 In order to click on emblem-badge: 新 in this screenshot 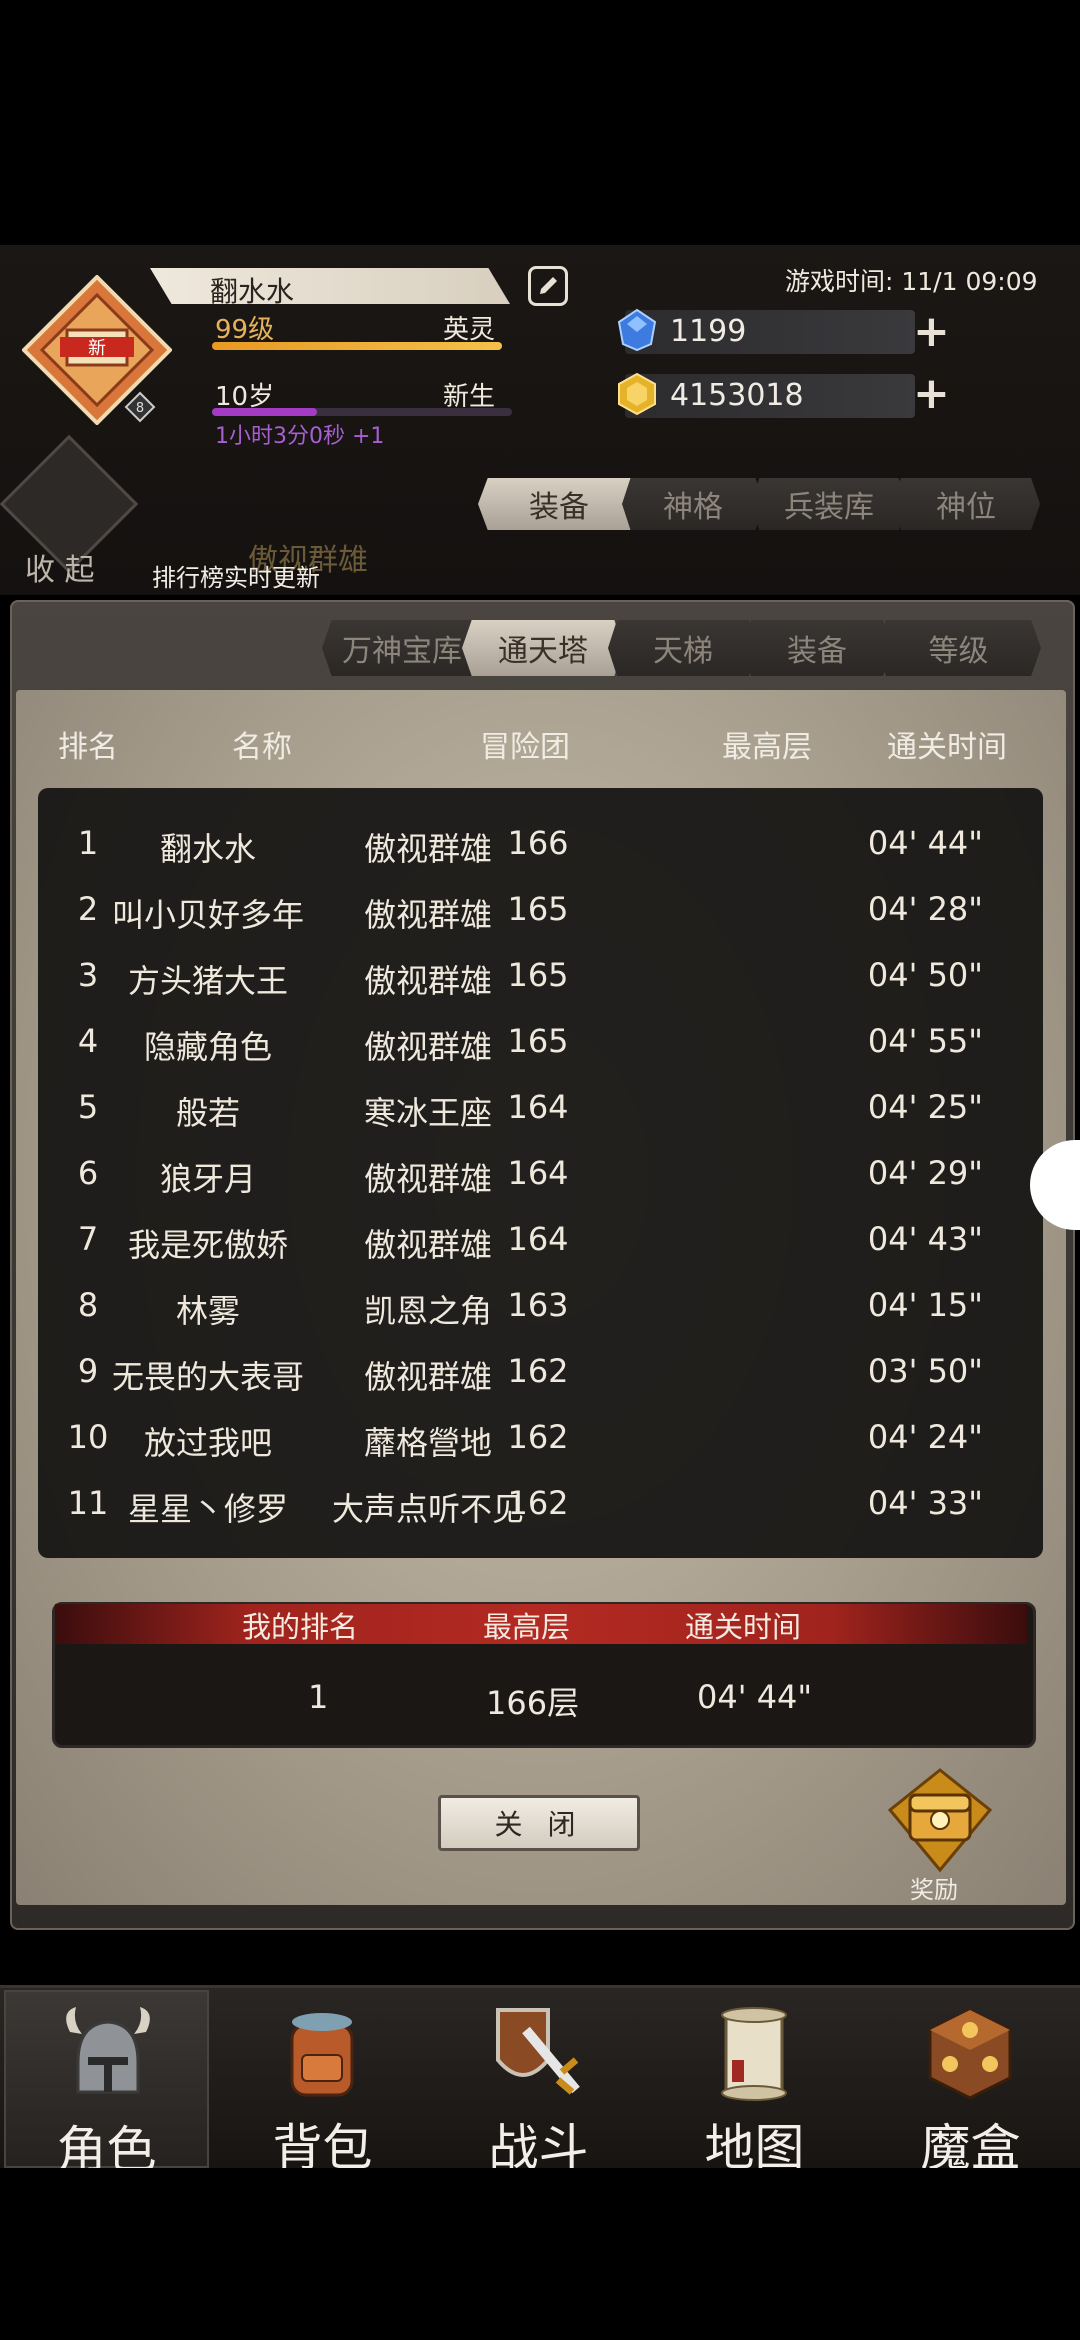, I will do `click(97, 348)`.